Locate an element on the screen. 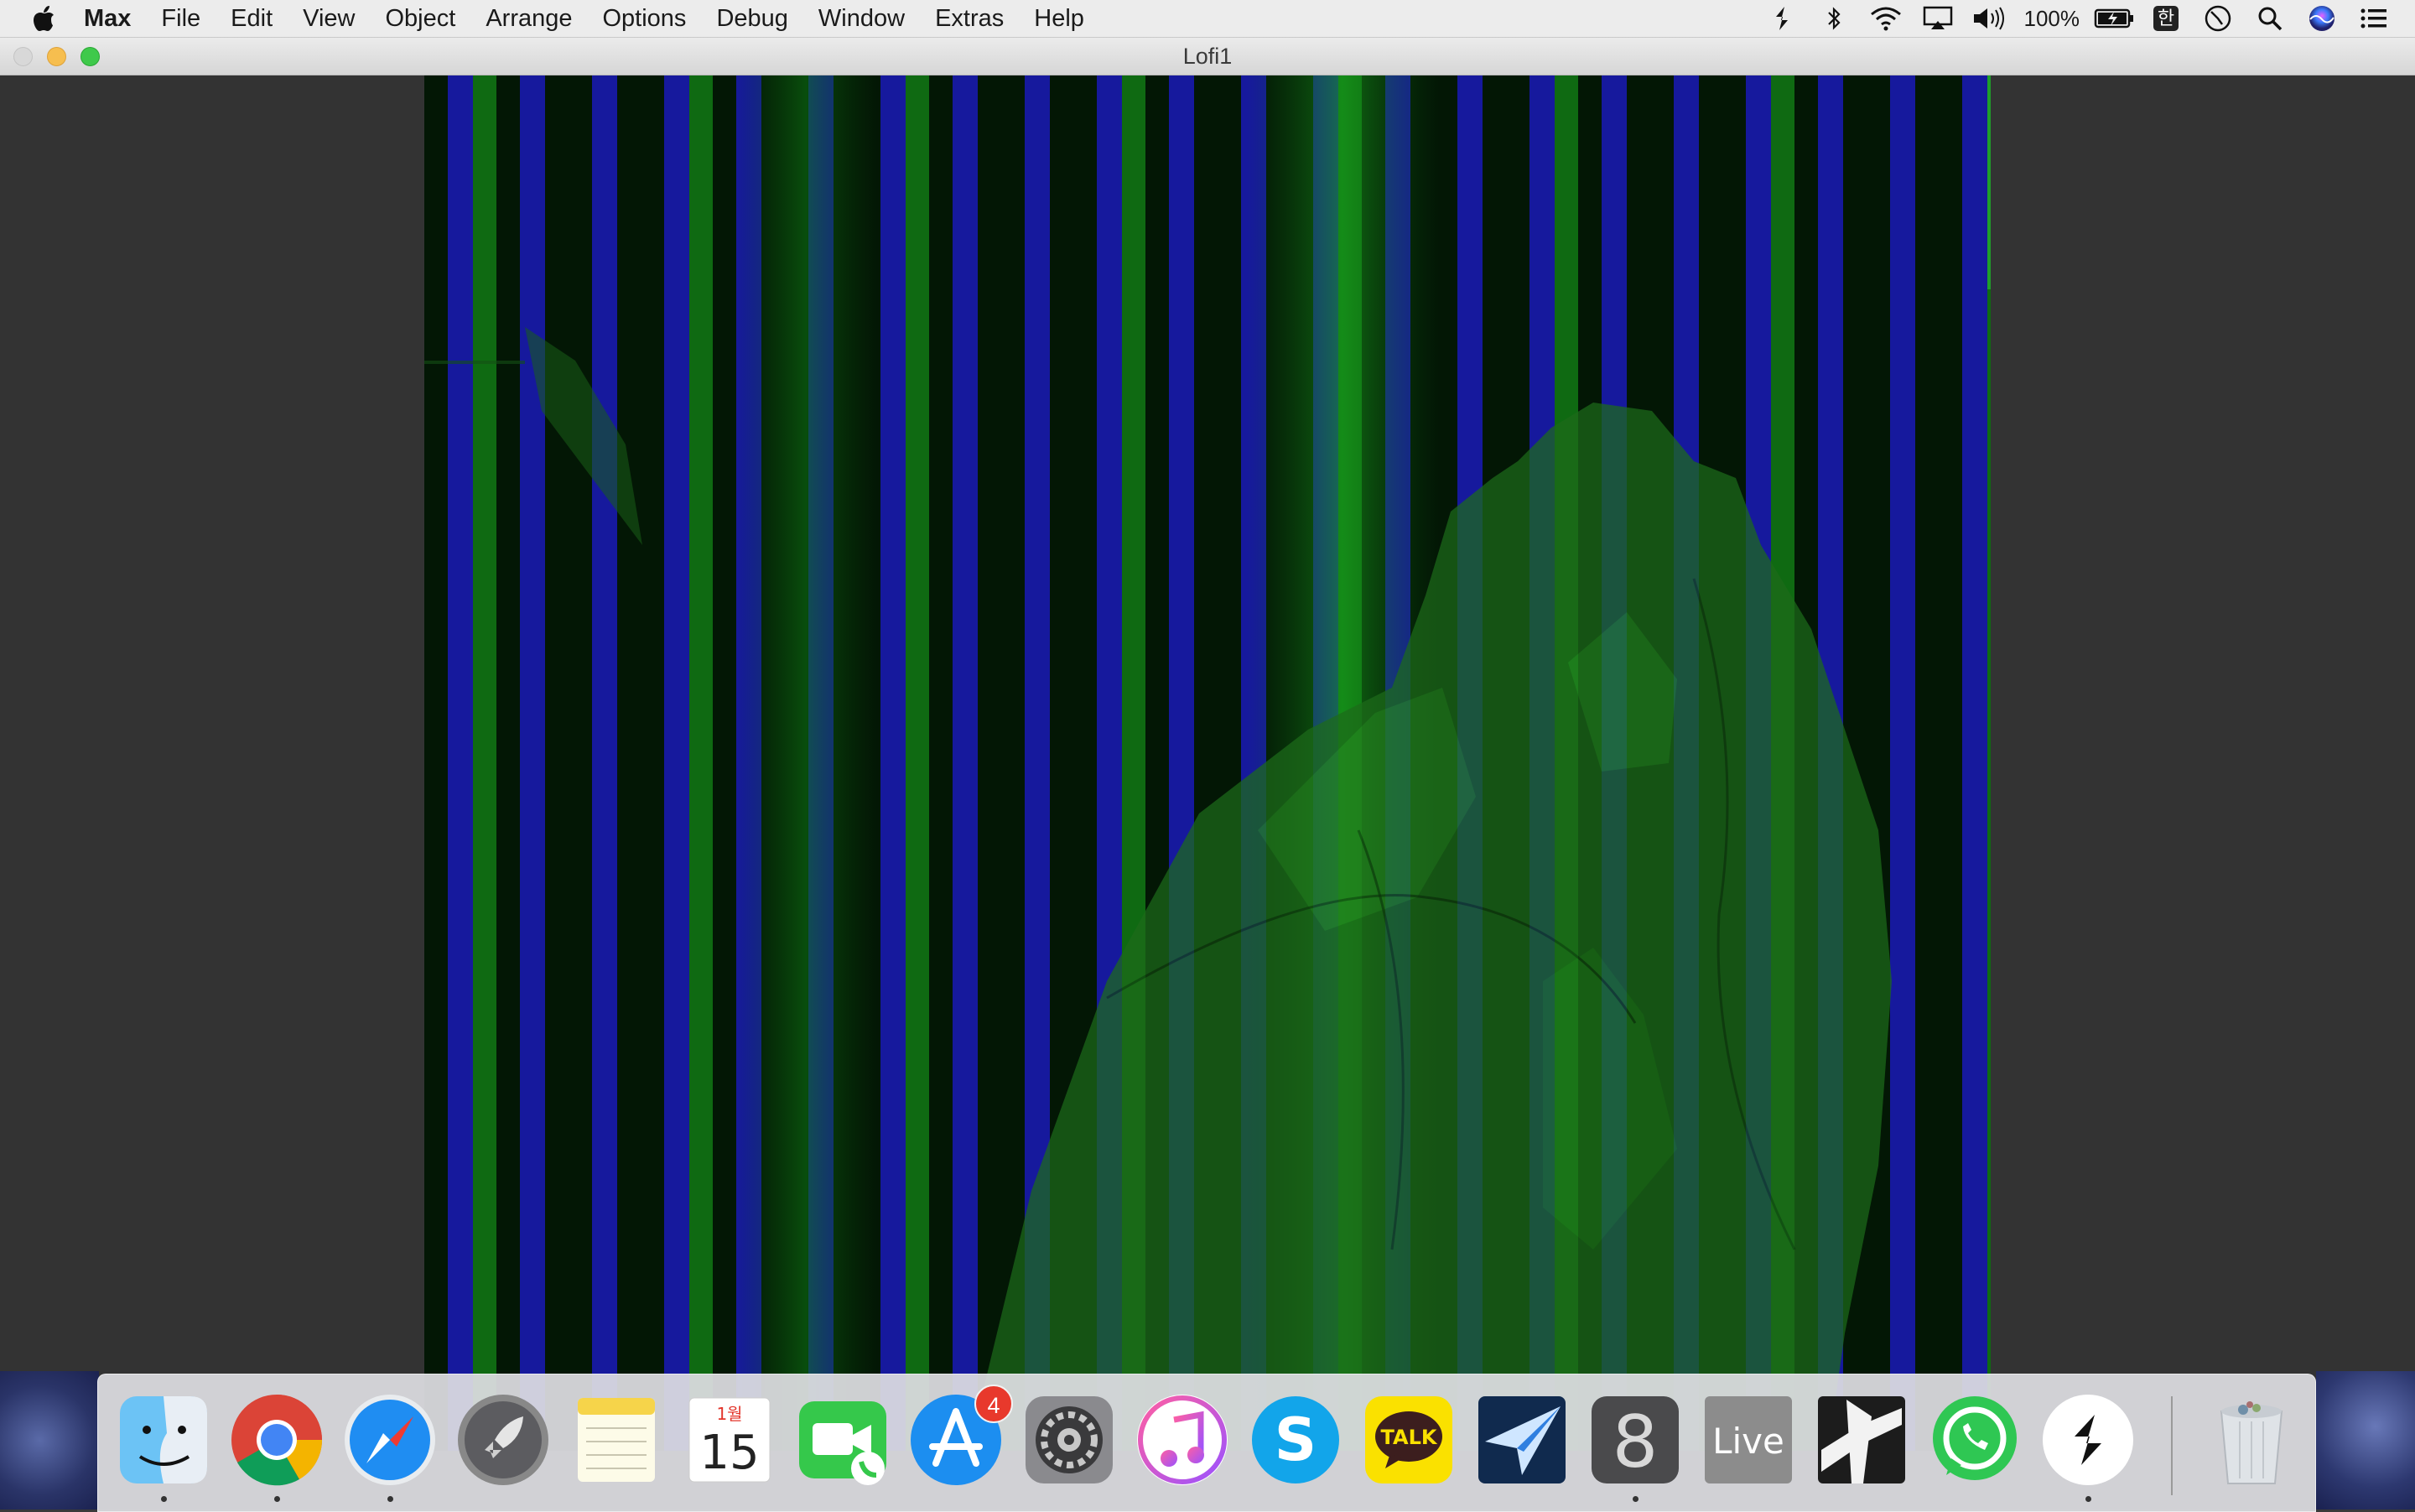 This screenshot has height=1512, width=2415. apple-menu-icon is located at coordinates (43, 18).